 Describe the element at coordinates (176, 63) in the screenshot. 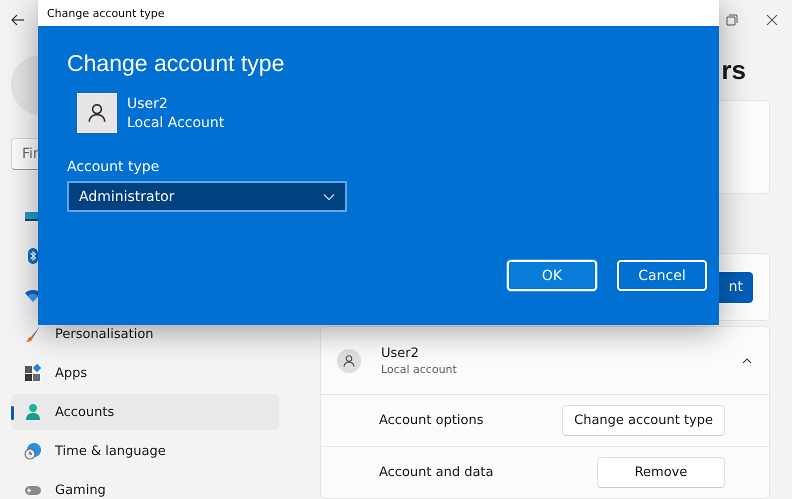

I see `dialog-heading: Change account type` at that location.